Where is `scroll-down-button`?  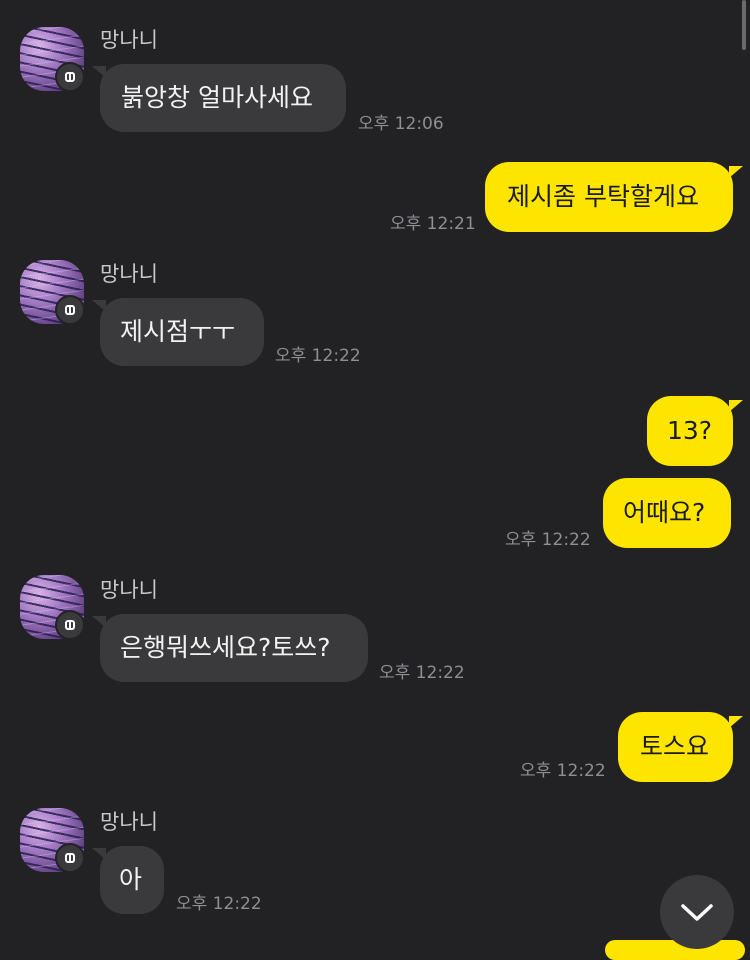 scroll-down-button is located at coordinates (697, 912).